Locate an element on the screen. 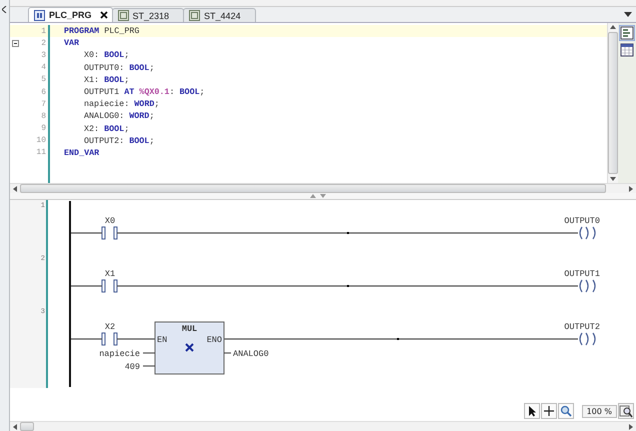 Image resolution: width=636 pixels, height=431 pixels. scroll-up-icon is located at coordinates (613, 27).